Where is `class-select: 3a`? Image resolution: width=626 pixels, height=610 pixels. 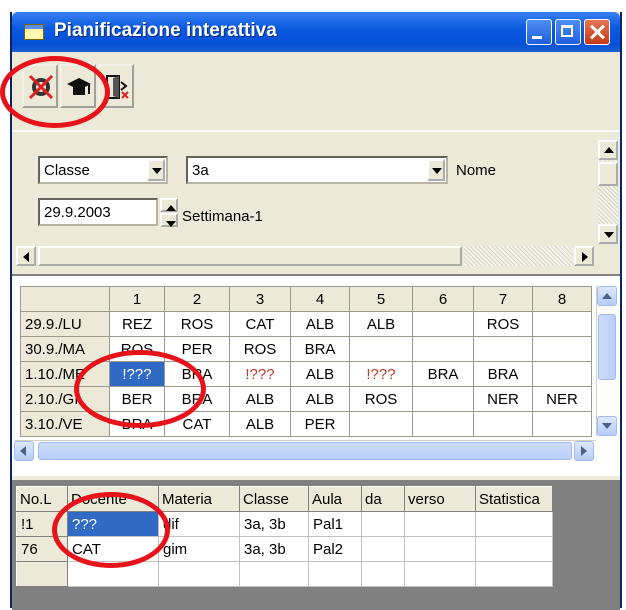
class-select: 3a is located at coordinates (317, 170).